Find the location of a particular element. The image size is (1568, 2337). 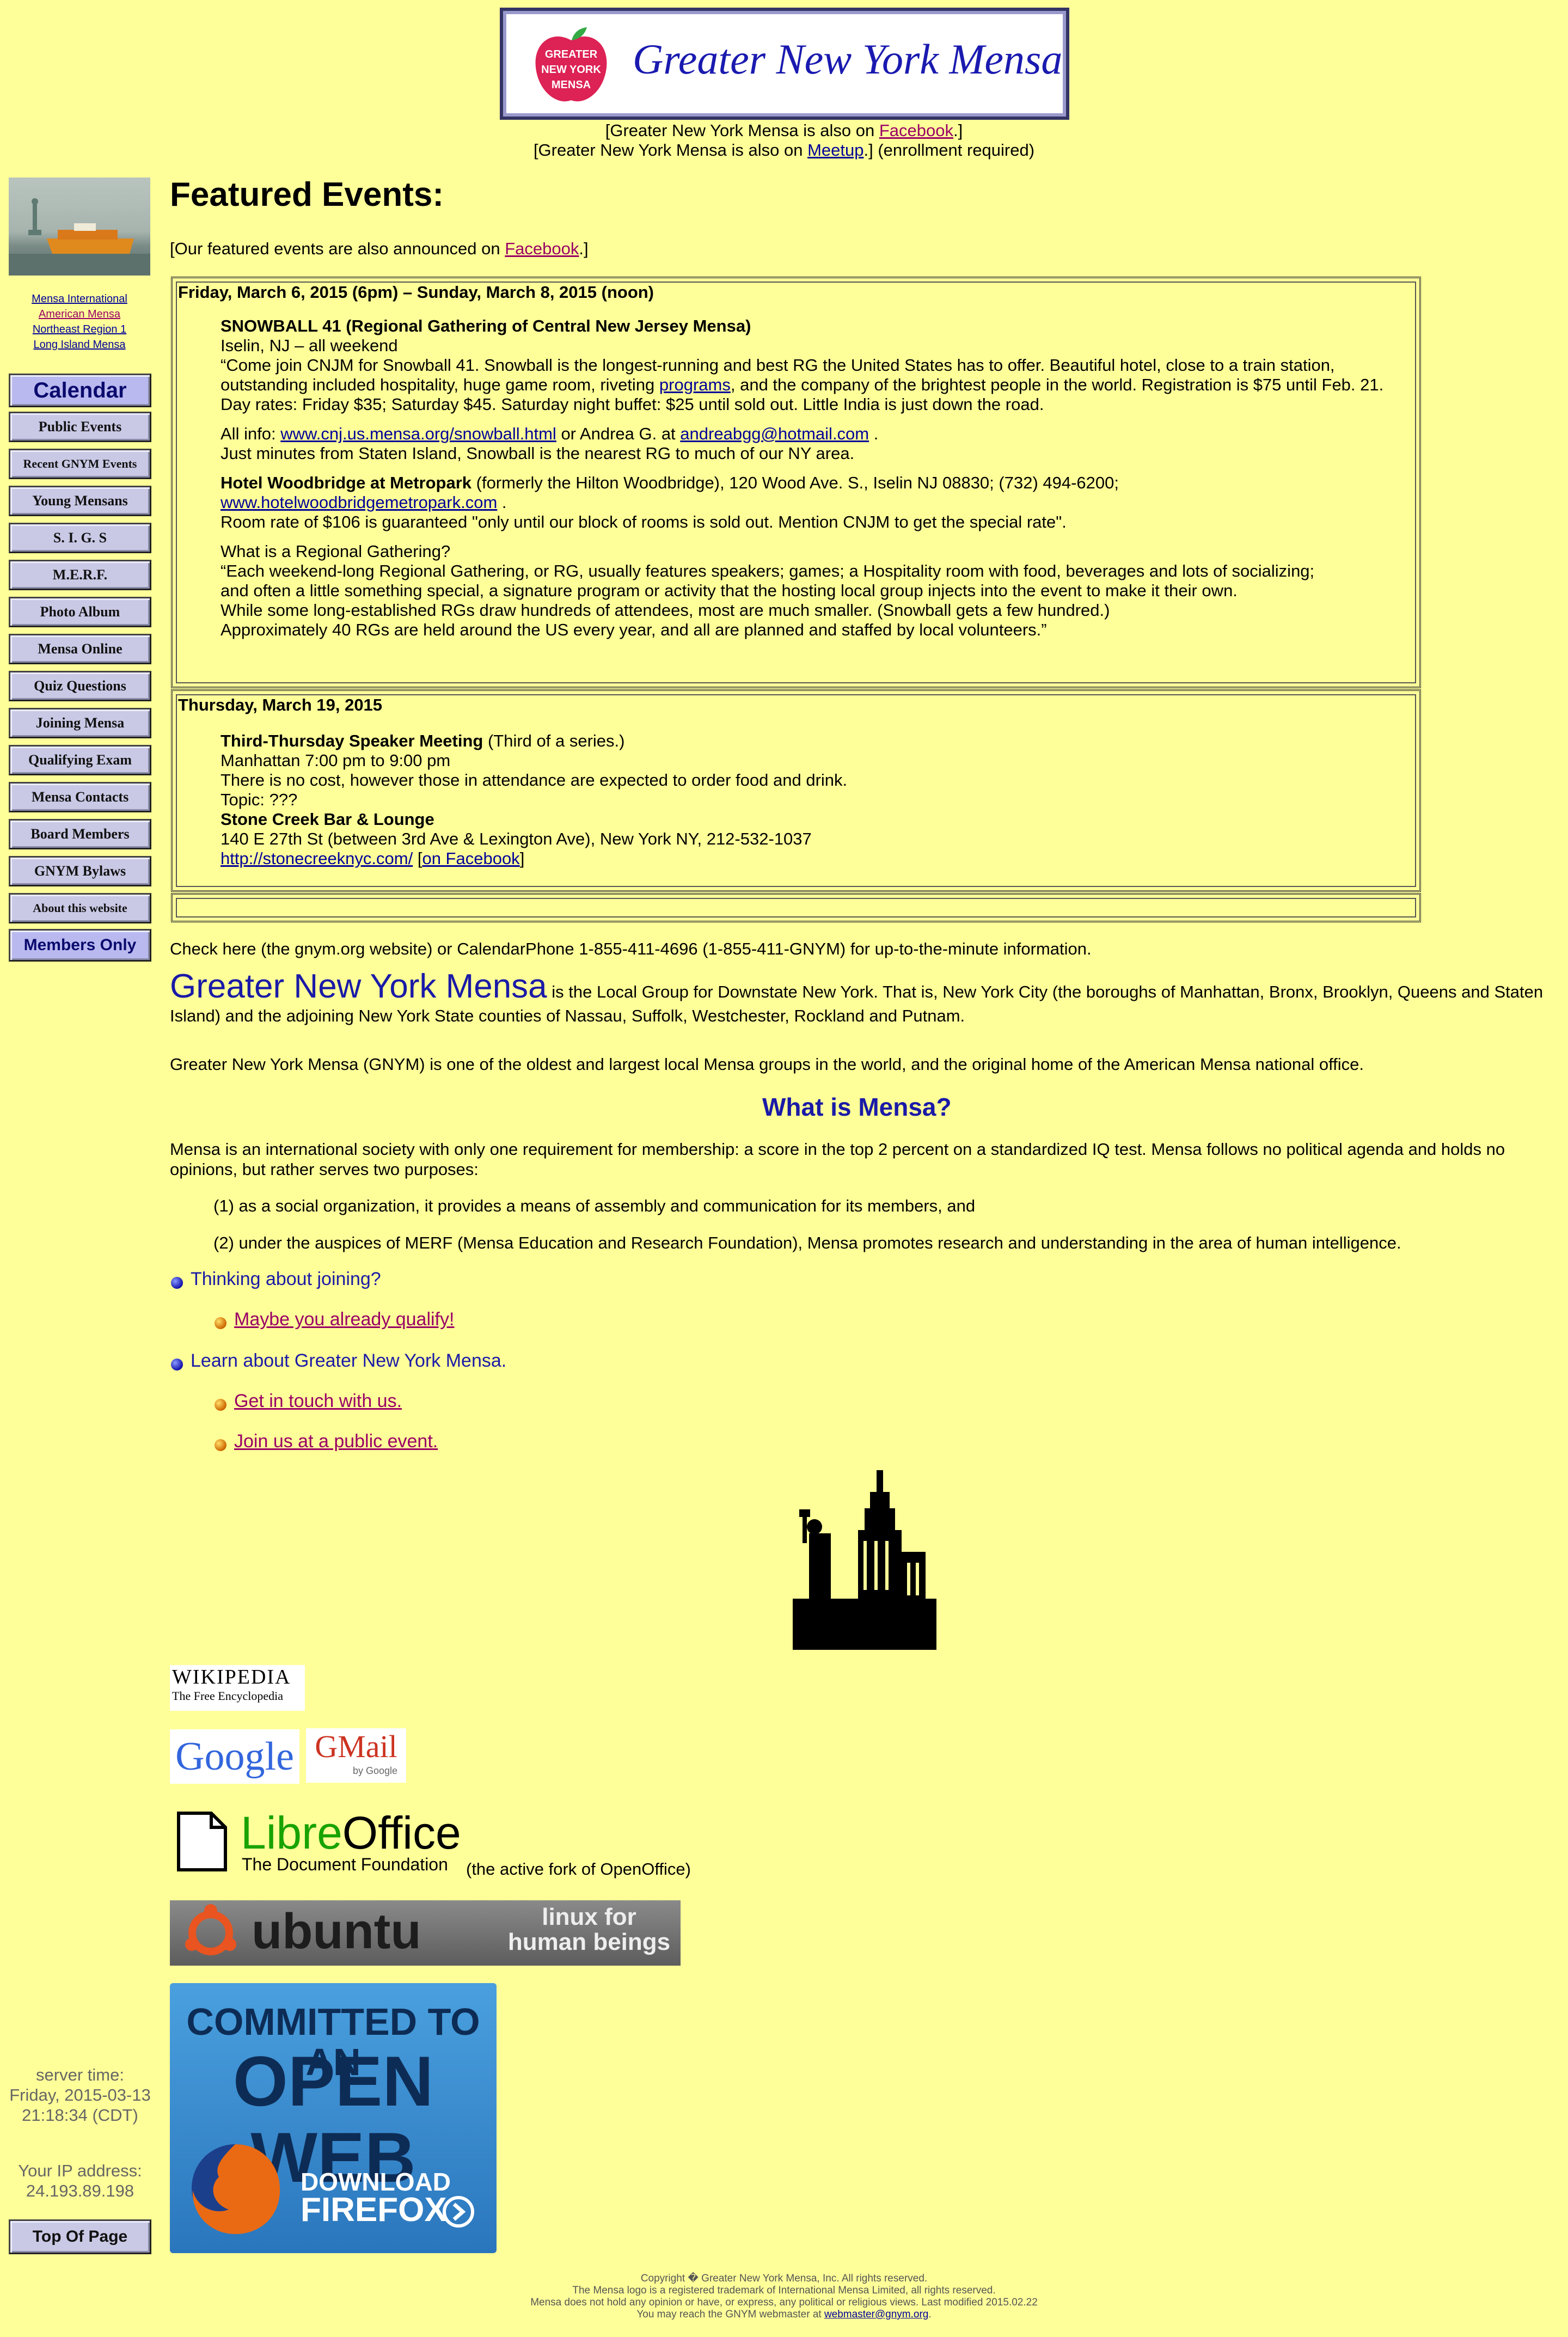

nav-mensa-contacts-button: Mensa Contacts is located at coordinates (80, 797).